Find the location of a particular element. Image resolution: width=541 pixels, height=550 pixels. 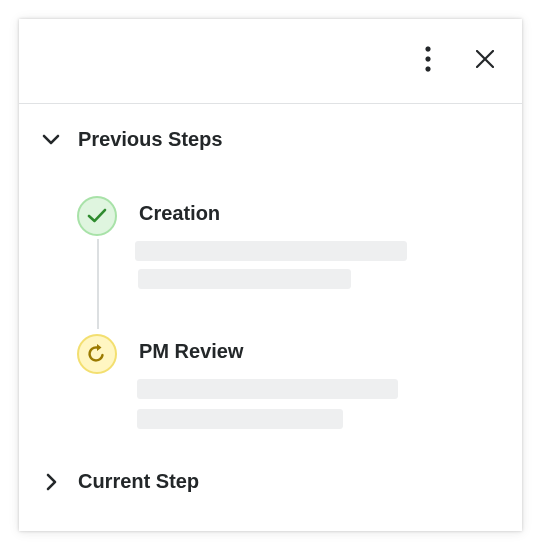

close-button is located at coordinates (485, 59).